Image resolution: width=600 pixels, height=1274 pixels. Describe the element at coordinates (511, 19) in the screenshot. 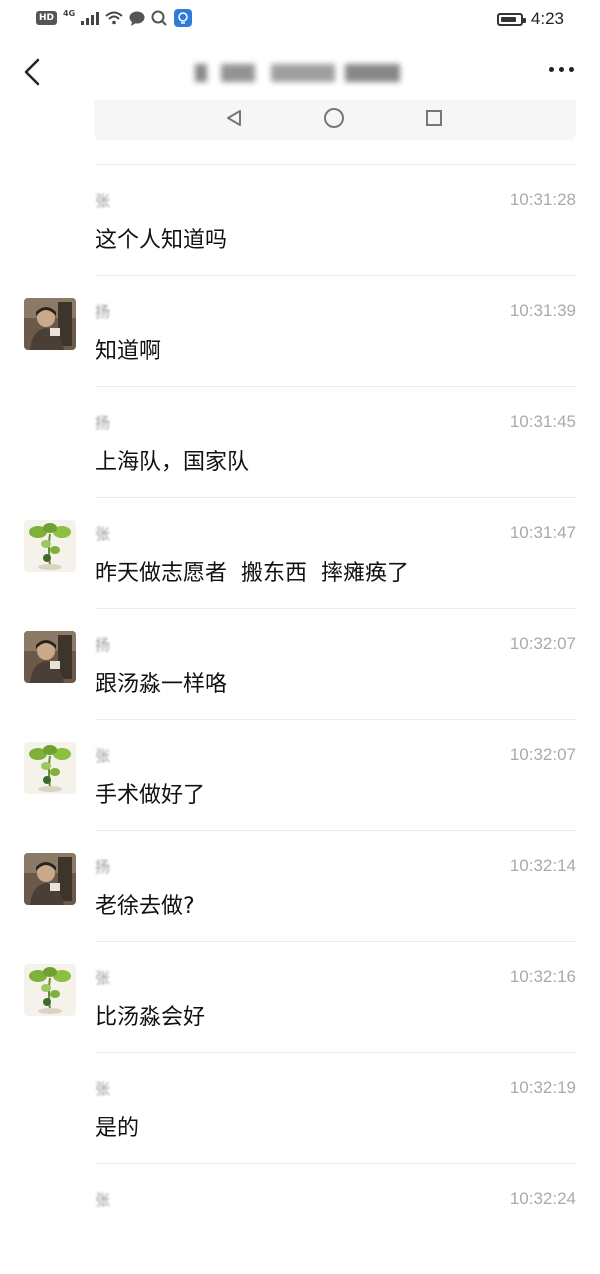

I see `battery-icon` at that location.